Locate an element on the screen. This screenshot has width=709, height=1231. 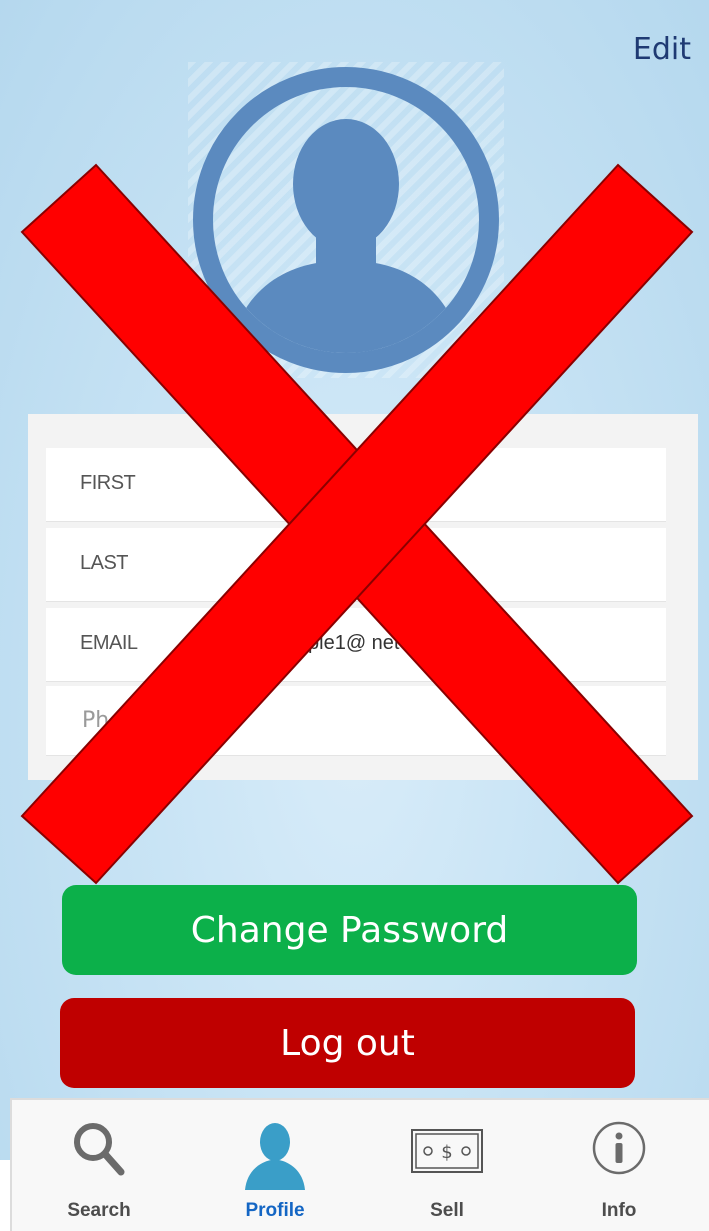
phone-placeholder: Pho is located at coordinates (102, 720).